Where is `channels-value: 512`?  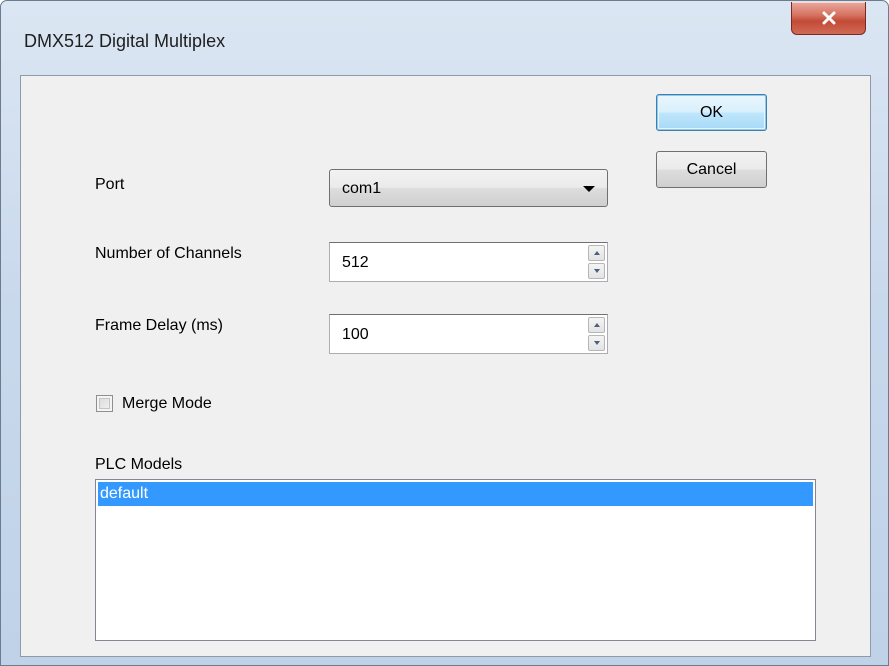 channels-value: 512 is located at coordinates (355, 262).